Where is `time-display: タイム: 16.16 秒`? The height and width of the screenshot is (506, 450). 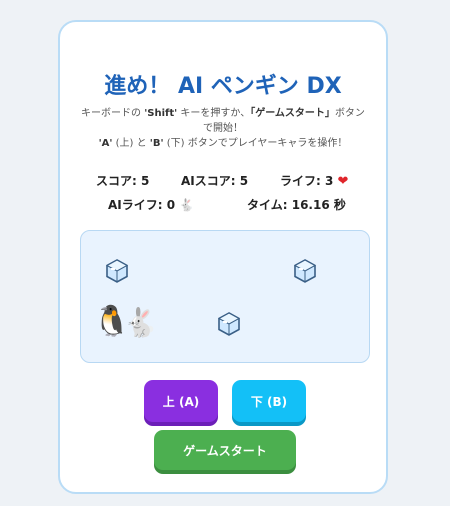 time-display: タイム: 16.16 秒 is located at coordinates (296, 204).